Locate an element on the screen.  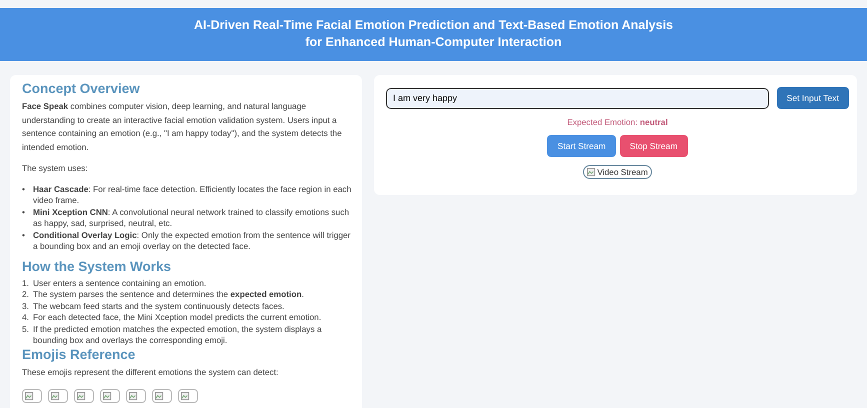
start-stream-button: Start Stream is located at coordinates (581, 146).